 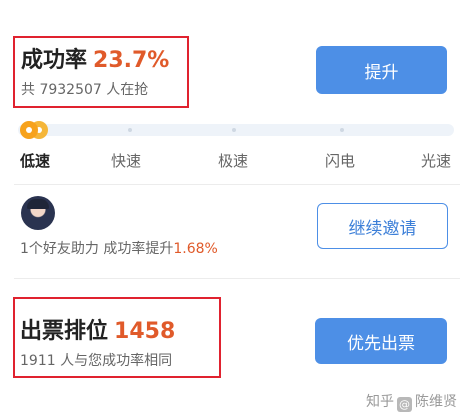 What do you see at coordinates (54, 60) in the screenshot?
I see `success-rate-label: 成功率` at bounding box center [54, 60].